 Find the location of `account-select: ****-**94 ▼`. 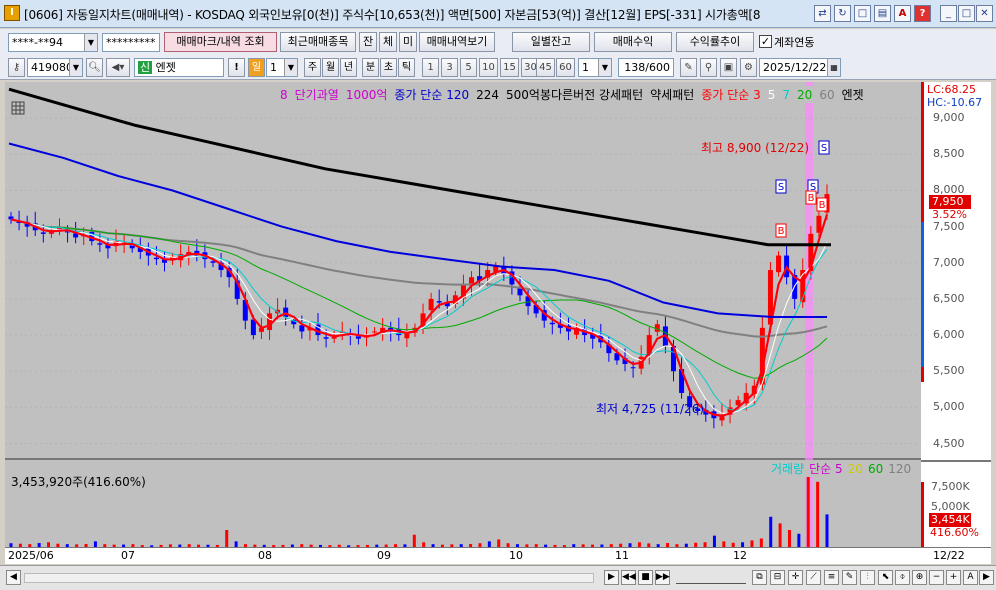

account-select: ****-**94 ▼ is located at coordinates (53, 42).